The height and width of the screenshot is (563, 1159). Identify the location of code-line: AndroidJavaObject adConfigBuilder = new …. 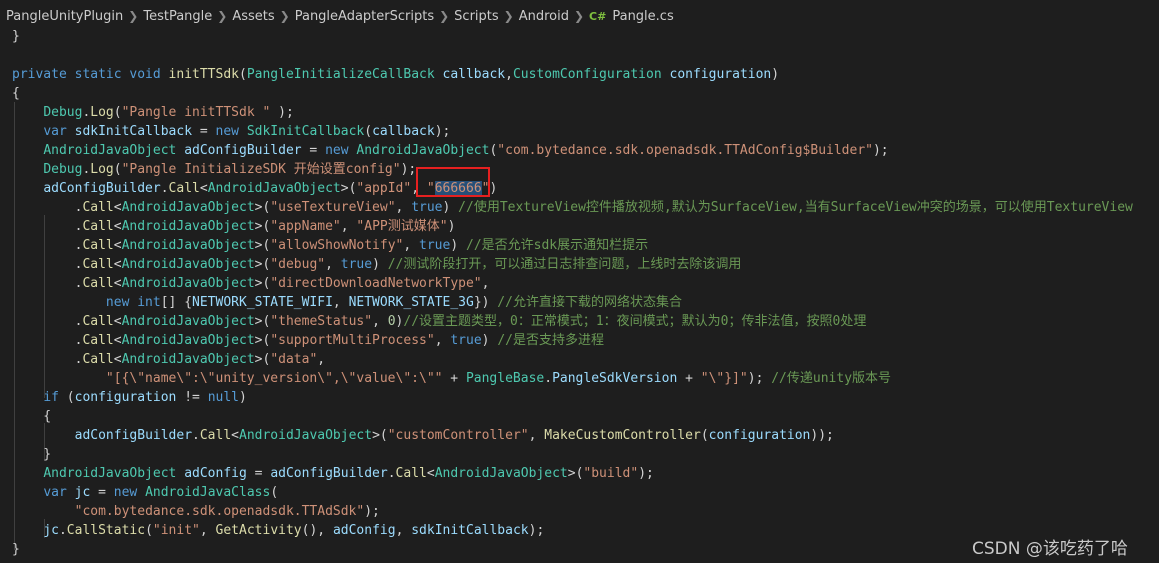
(450, 150).